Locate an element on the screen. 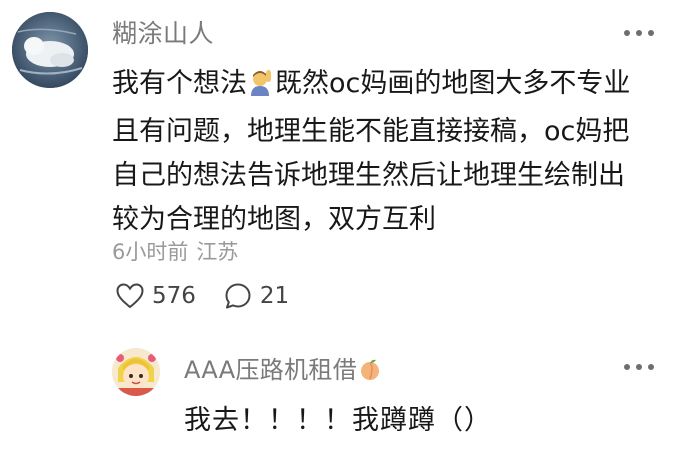 Image resolution: width=684 pixels, height=452 pixels. reply-user-avatar is located at coordinates (136, 372).